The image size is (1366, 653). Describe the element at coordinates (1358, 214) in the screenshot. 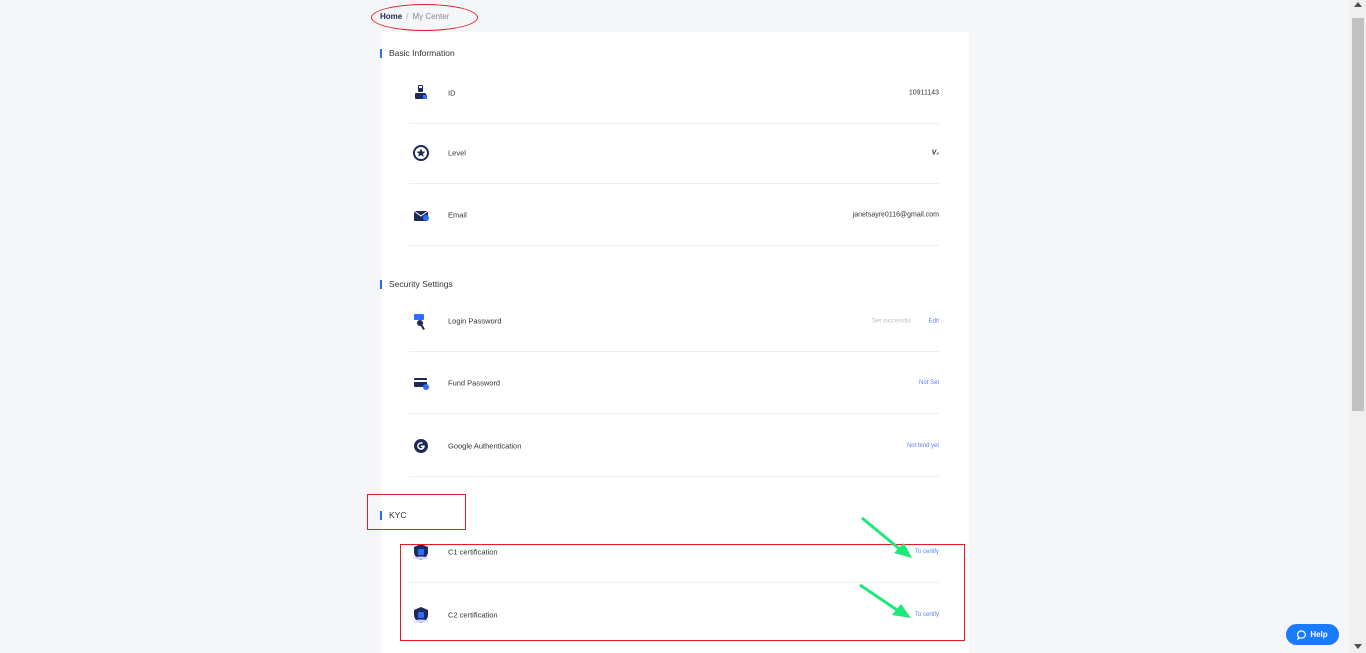

I see `scrollbar-thumb` at that location.